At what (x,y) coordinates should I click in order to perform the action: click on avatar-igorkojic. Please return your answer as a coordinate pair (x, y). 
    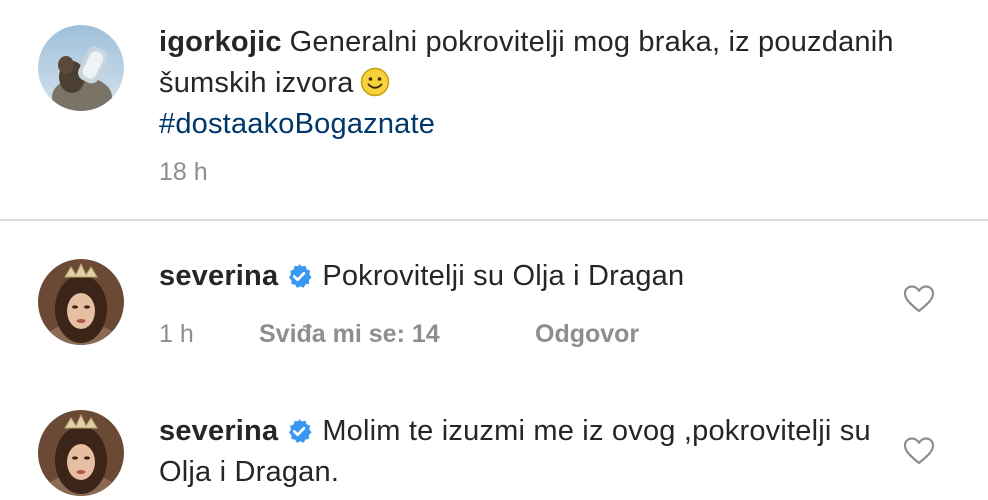
    Looking at the image, I should click on (81, 68).